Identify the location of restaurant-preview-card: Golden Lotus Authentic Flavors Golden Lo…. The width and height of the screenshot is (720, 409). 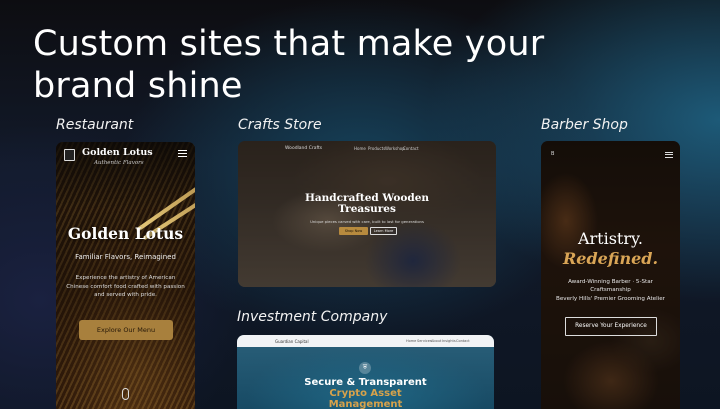
(125, 275).